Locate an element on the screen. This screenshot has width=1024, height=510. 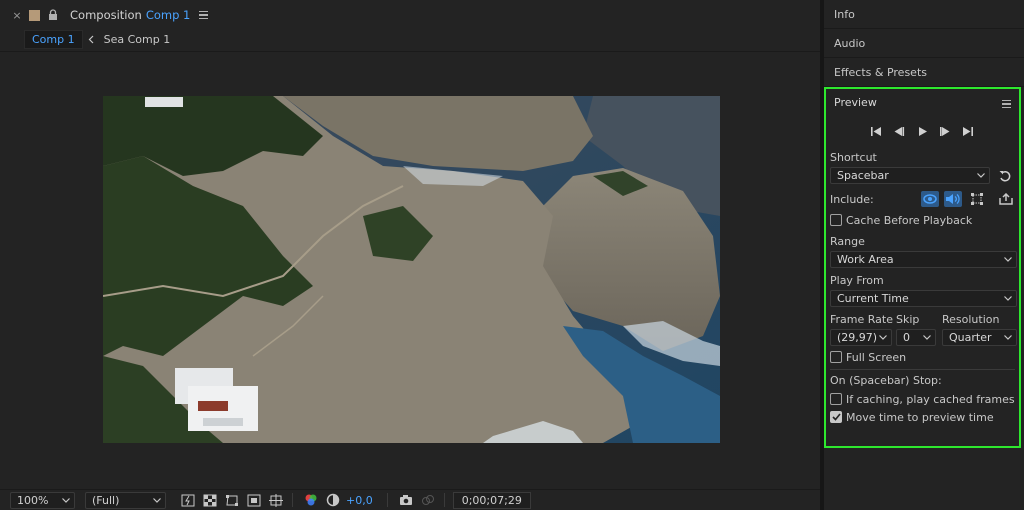
move-time-row: Move time to preview time is located at coordinates (912, 417).